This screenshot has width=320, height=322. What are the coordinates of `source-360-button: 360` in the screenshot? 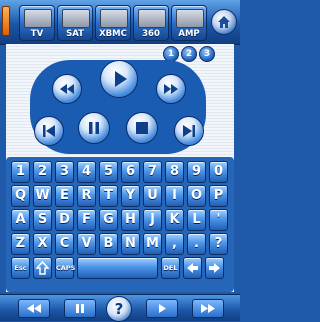 It's located at (151, 23).